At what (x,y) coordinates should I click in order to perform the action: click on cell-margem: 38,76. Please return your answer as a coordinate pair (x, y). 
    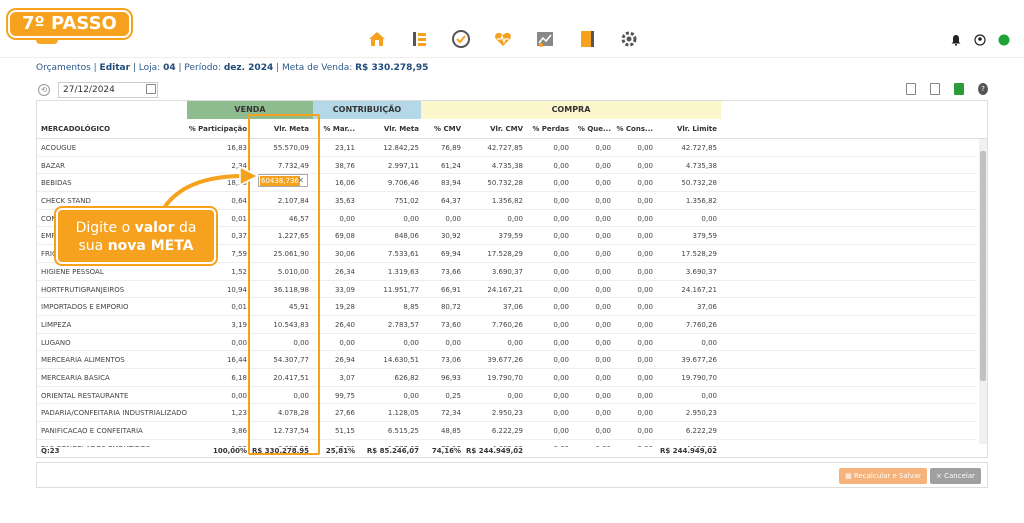
    Looking at the image, I should click on (344, 165).